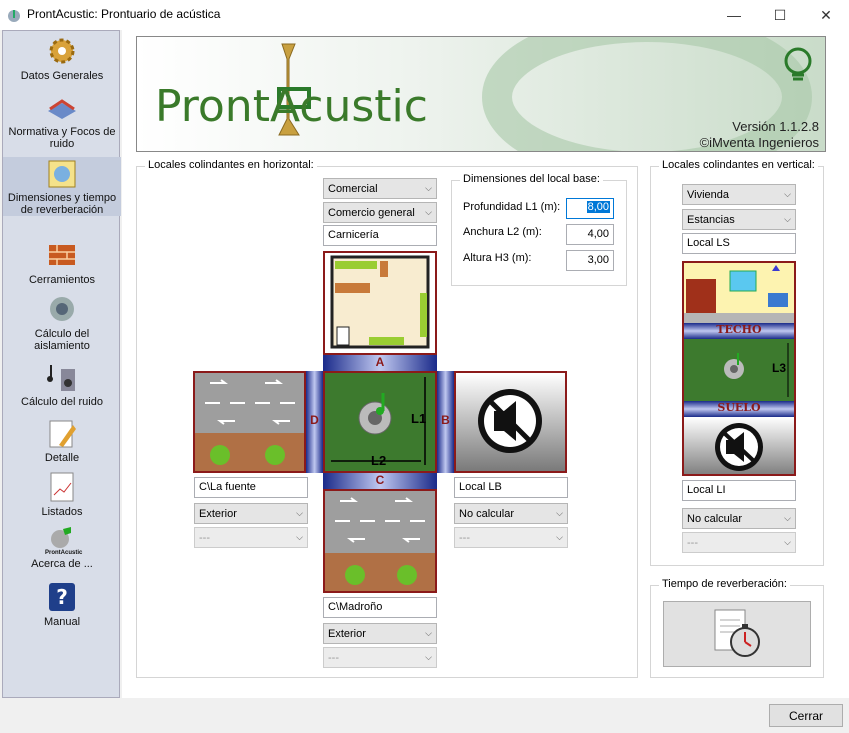 The image size is (849, 733). What do you see at coordinates (511, 537) in the screenshot?
I see `right-extra-select: --- ⌵` at bounding box center [511, 537].